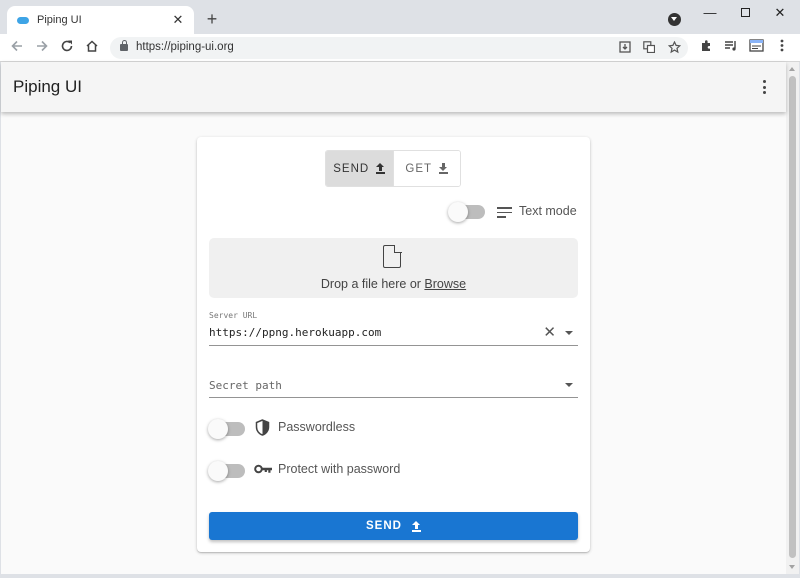 The height and width of the screenshot is (578, 800). I want to click on capture-icon, so click(756, 45).